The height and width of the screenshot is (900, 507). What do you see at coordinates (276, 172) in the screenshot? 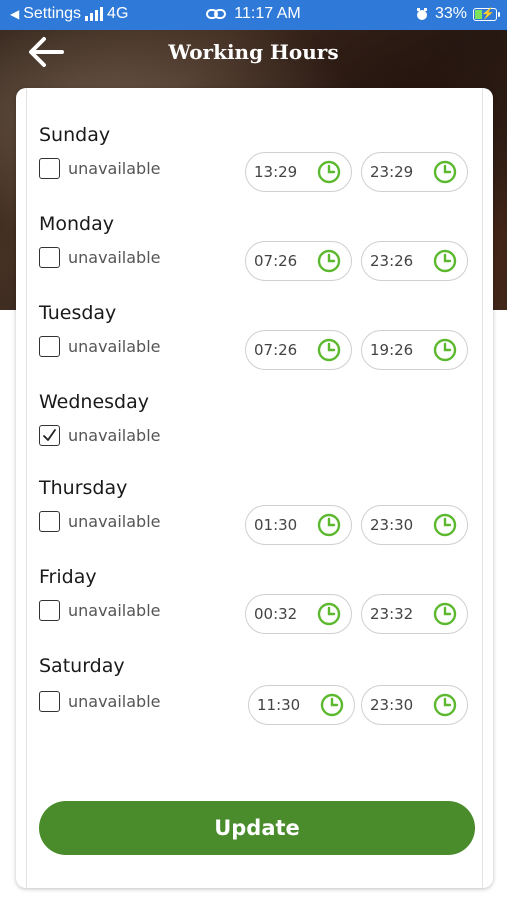
I see `start-time-value: 13:29` at bounding box center [276, 172].